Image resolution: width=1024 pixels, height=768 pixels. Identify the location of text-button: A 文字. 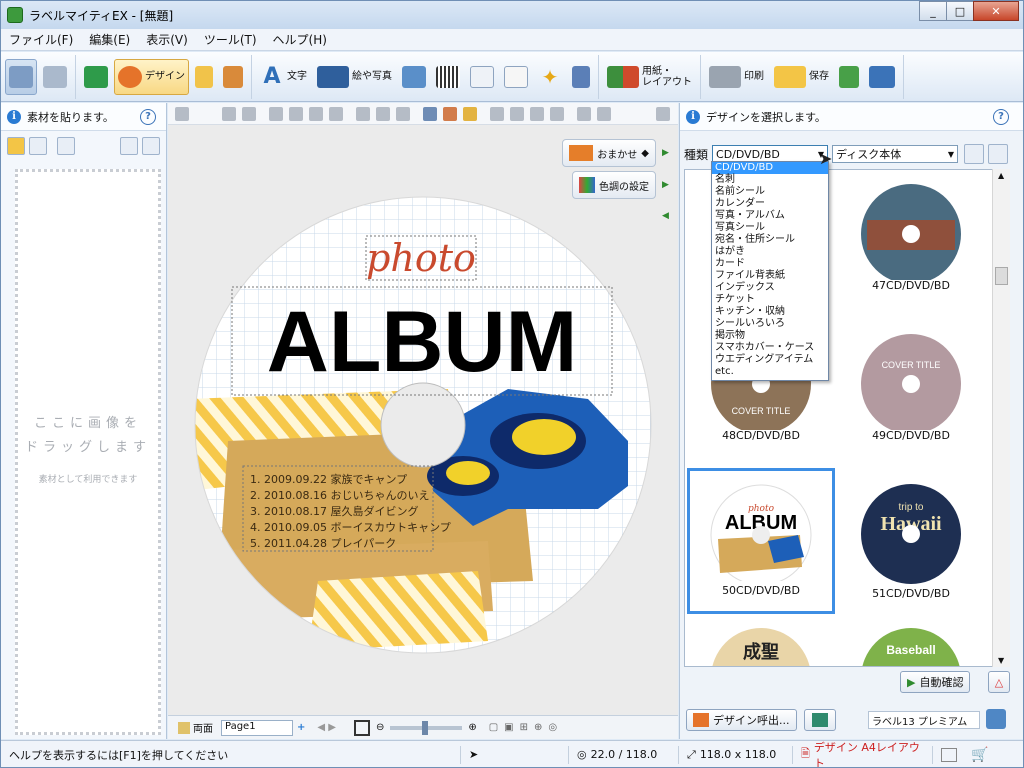
(283, 77).